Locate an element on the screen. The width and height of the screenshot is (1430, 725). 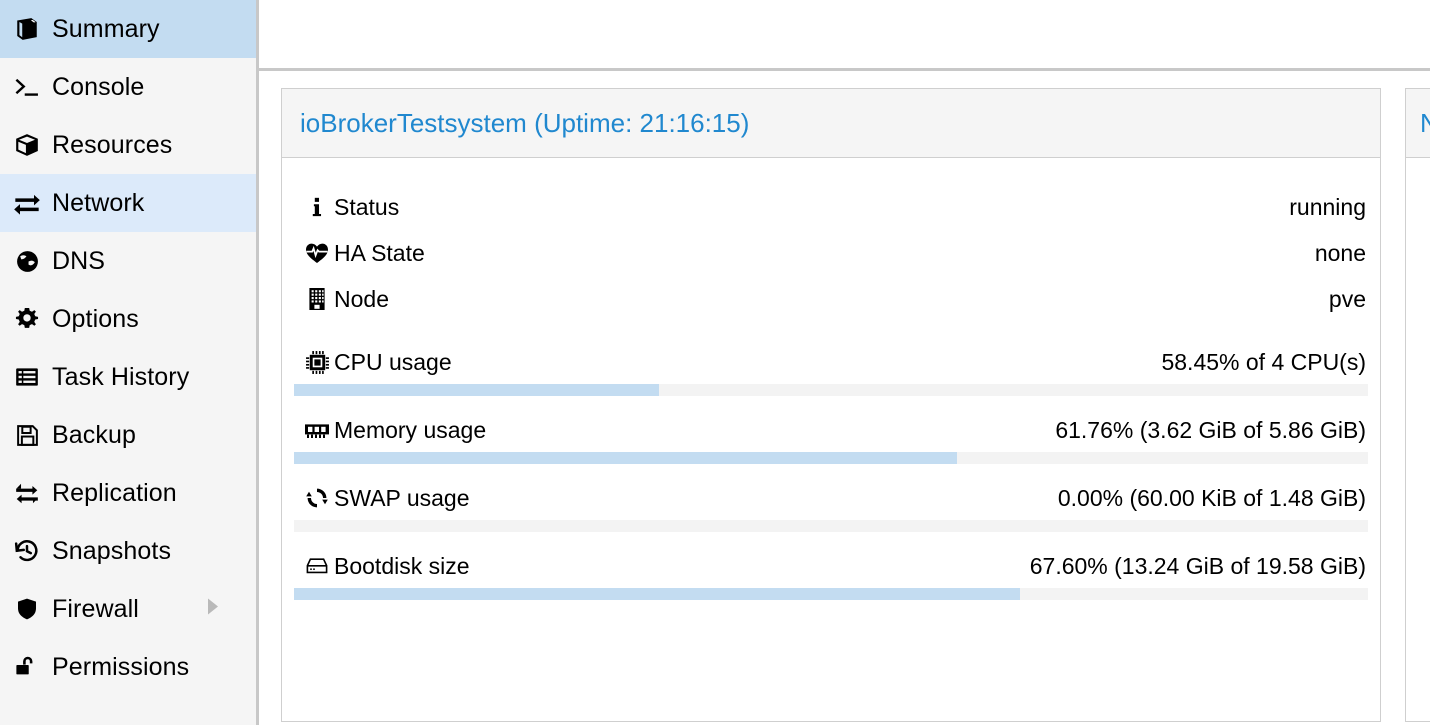
cpu-usage-row: CPU usage 58.45% of 4 CPU(s) is located at coordinates (831, 362).